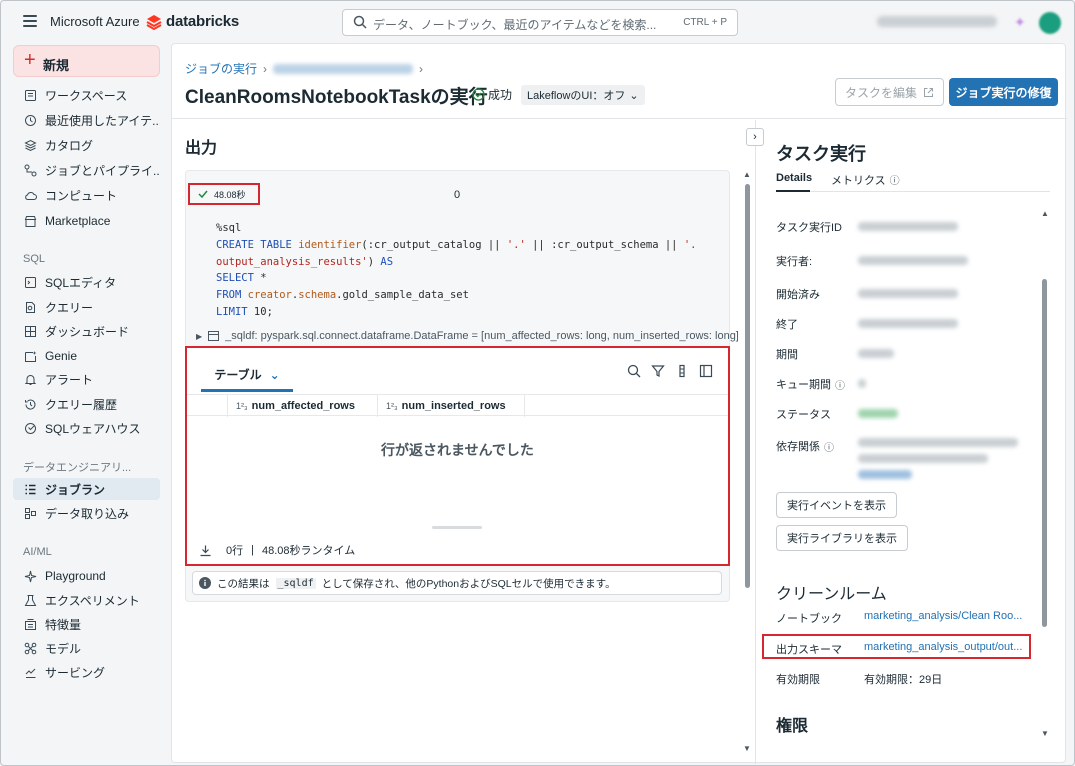 The width and height of the screenshot is (1075, 766). Describe the element at coordinates (302, 406) in the screenshot. I see `column-header: 1²₃ num_affected_rows` at that location.